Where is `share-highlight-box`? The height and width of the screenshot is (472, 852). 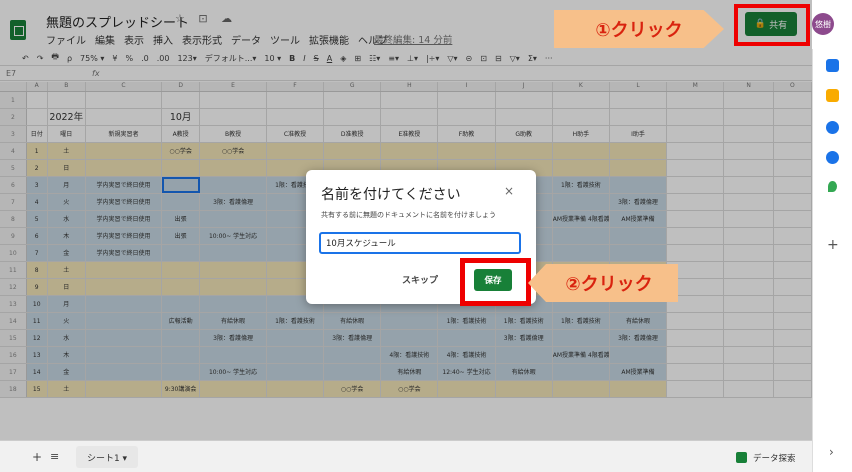 share-highlight-box is located at coordinates (772, 25).